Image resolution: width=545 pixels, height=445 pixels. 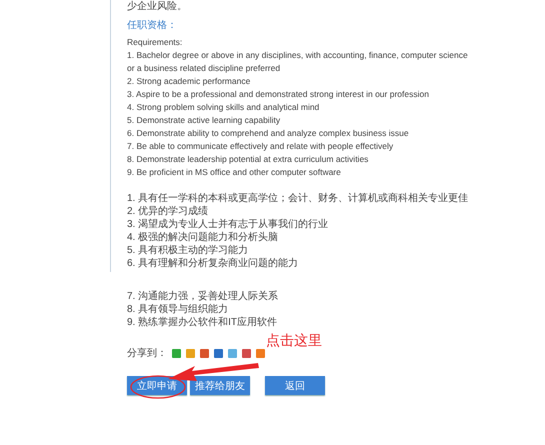 I want to click on requirement-item: 8. 具有领导与组织能力, so click(x=178, y=309).